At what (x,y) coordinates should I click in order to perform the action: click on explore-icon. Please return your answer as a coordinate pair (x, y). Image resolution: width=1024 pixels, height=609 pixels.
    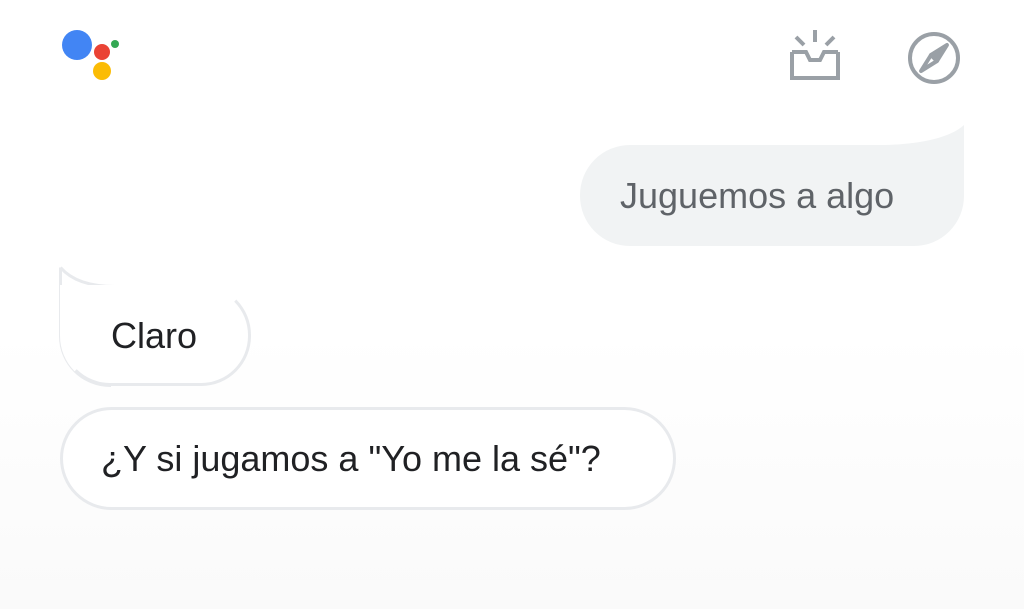
    Looking at the image, I should click on (934, 58).